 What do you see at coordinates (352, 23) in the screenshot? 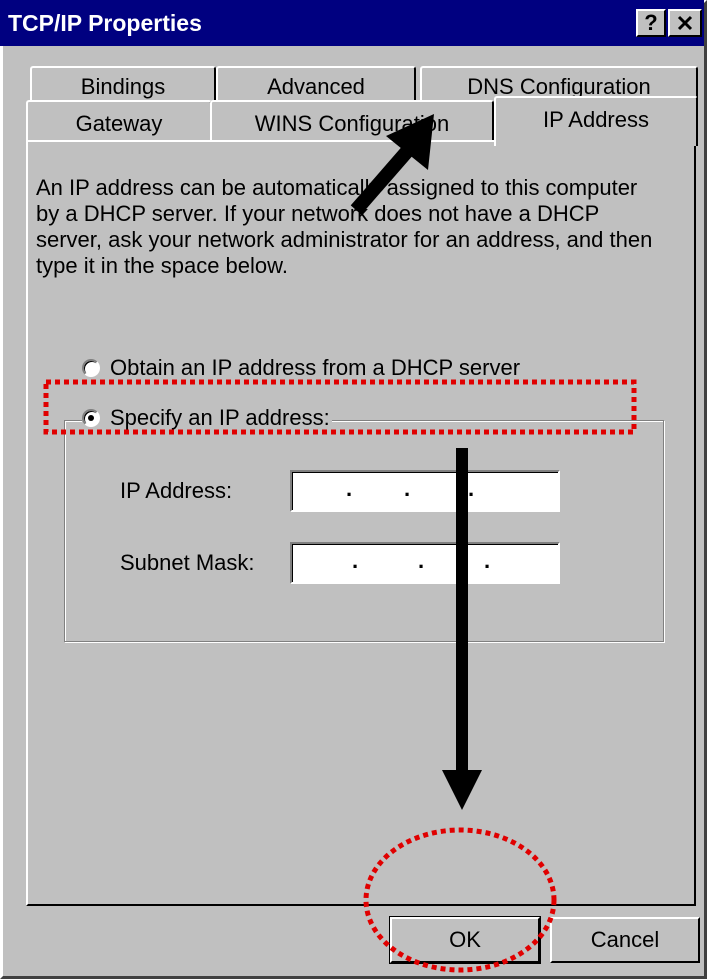
I see `title-bar: TCP/IP Properties ?` at bounding box center [352, 23].